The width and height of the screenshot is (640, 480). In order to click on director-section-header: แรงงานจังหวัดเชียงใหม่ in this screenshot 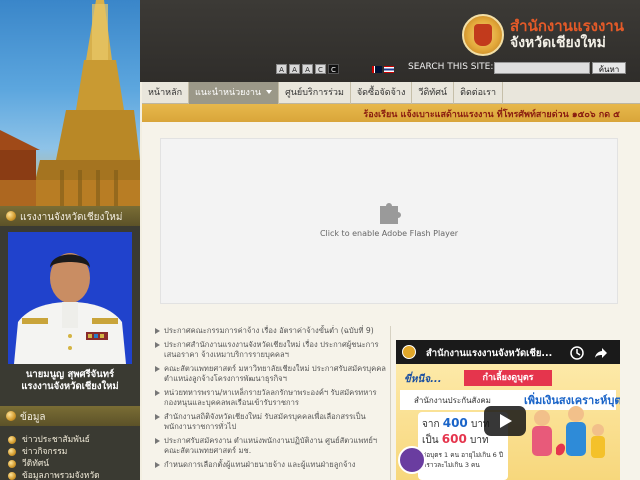, I will do `click(70, 216)`.